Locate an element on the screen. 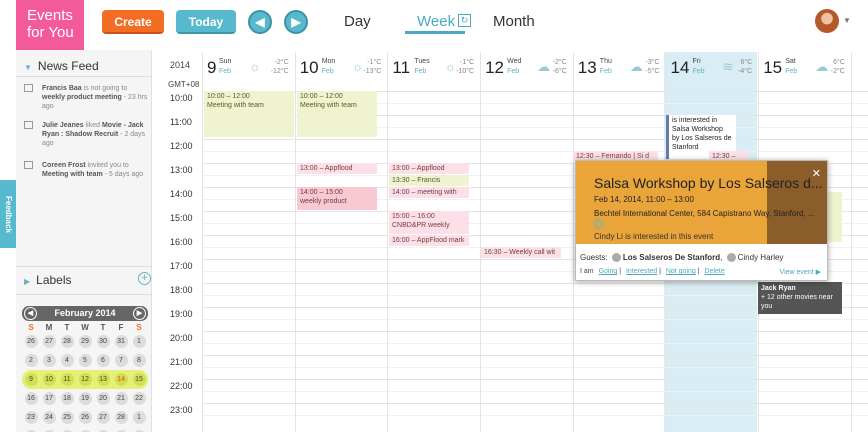 This screenshot has width=868, height=432. movie-suggestion: Jack Ryan + 12 other movies near you is located at coordinates (800, 298).